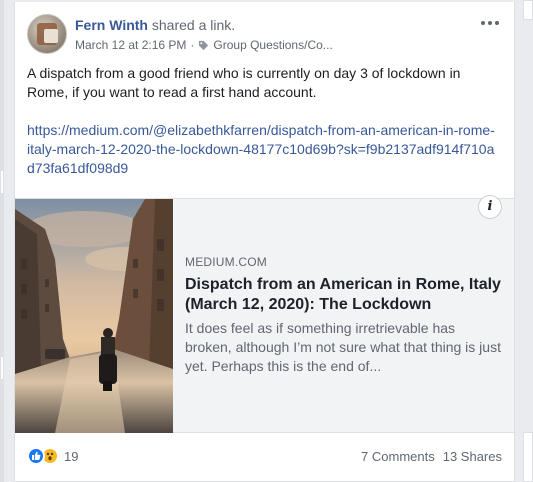  I want to click on rome-street-photo, so click(94, 316).